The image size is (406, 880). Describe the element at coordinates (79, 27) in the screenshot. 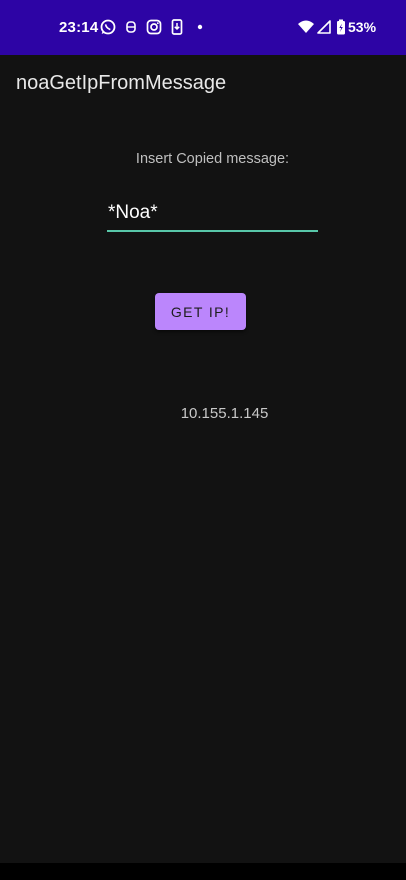

I see `status-time: 23:14` at that location.